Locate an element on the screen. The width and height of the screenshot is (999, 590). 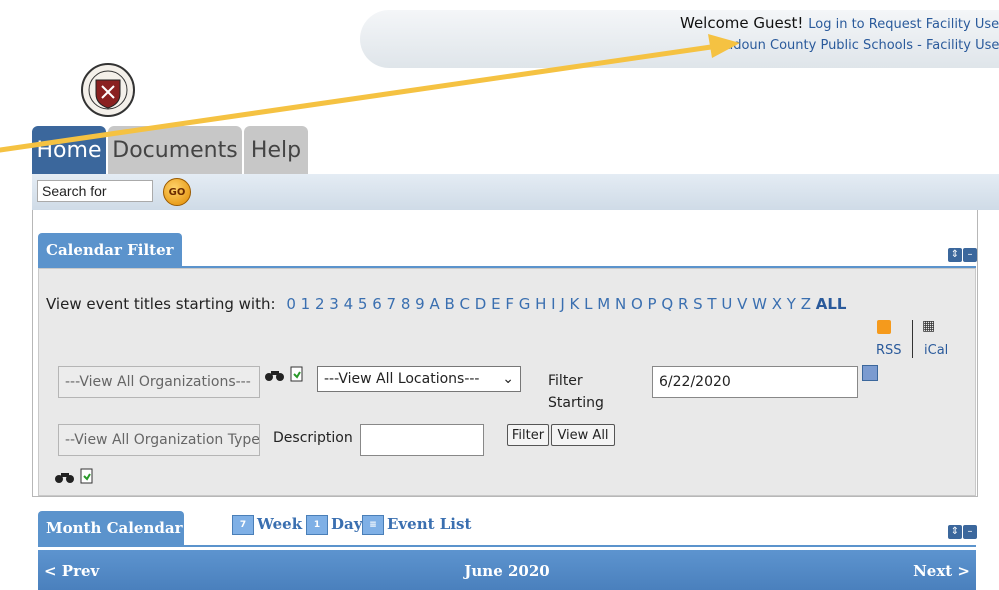
current-month-title: June 2020 is located at coordinates (507, 571).